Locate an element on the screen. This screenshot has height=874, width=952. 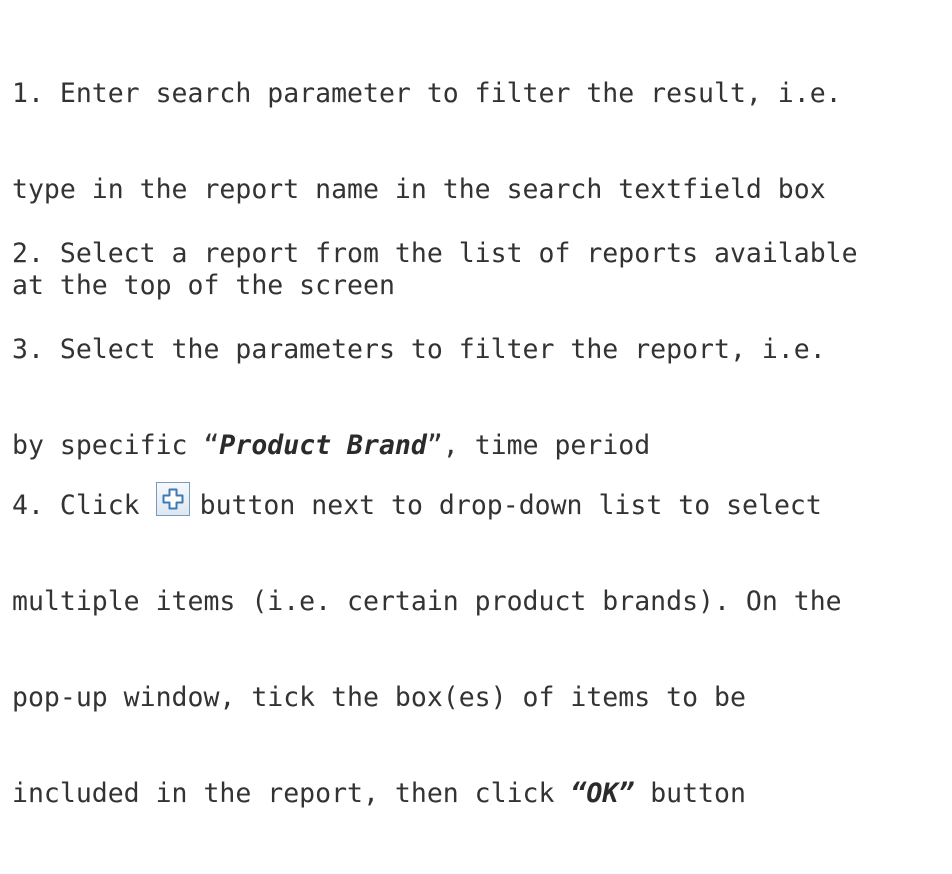
step-4-line-4-suffix: button is located at coordinates (690, 793).